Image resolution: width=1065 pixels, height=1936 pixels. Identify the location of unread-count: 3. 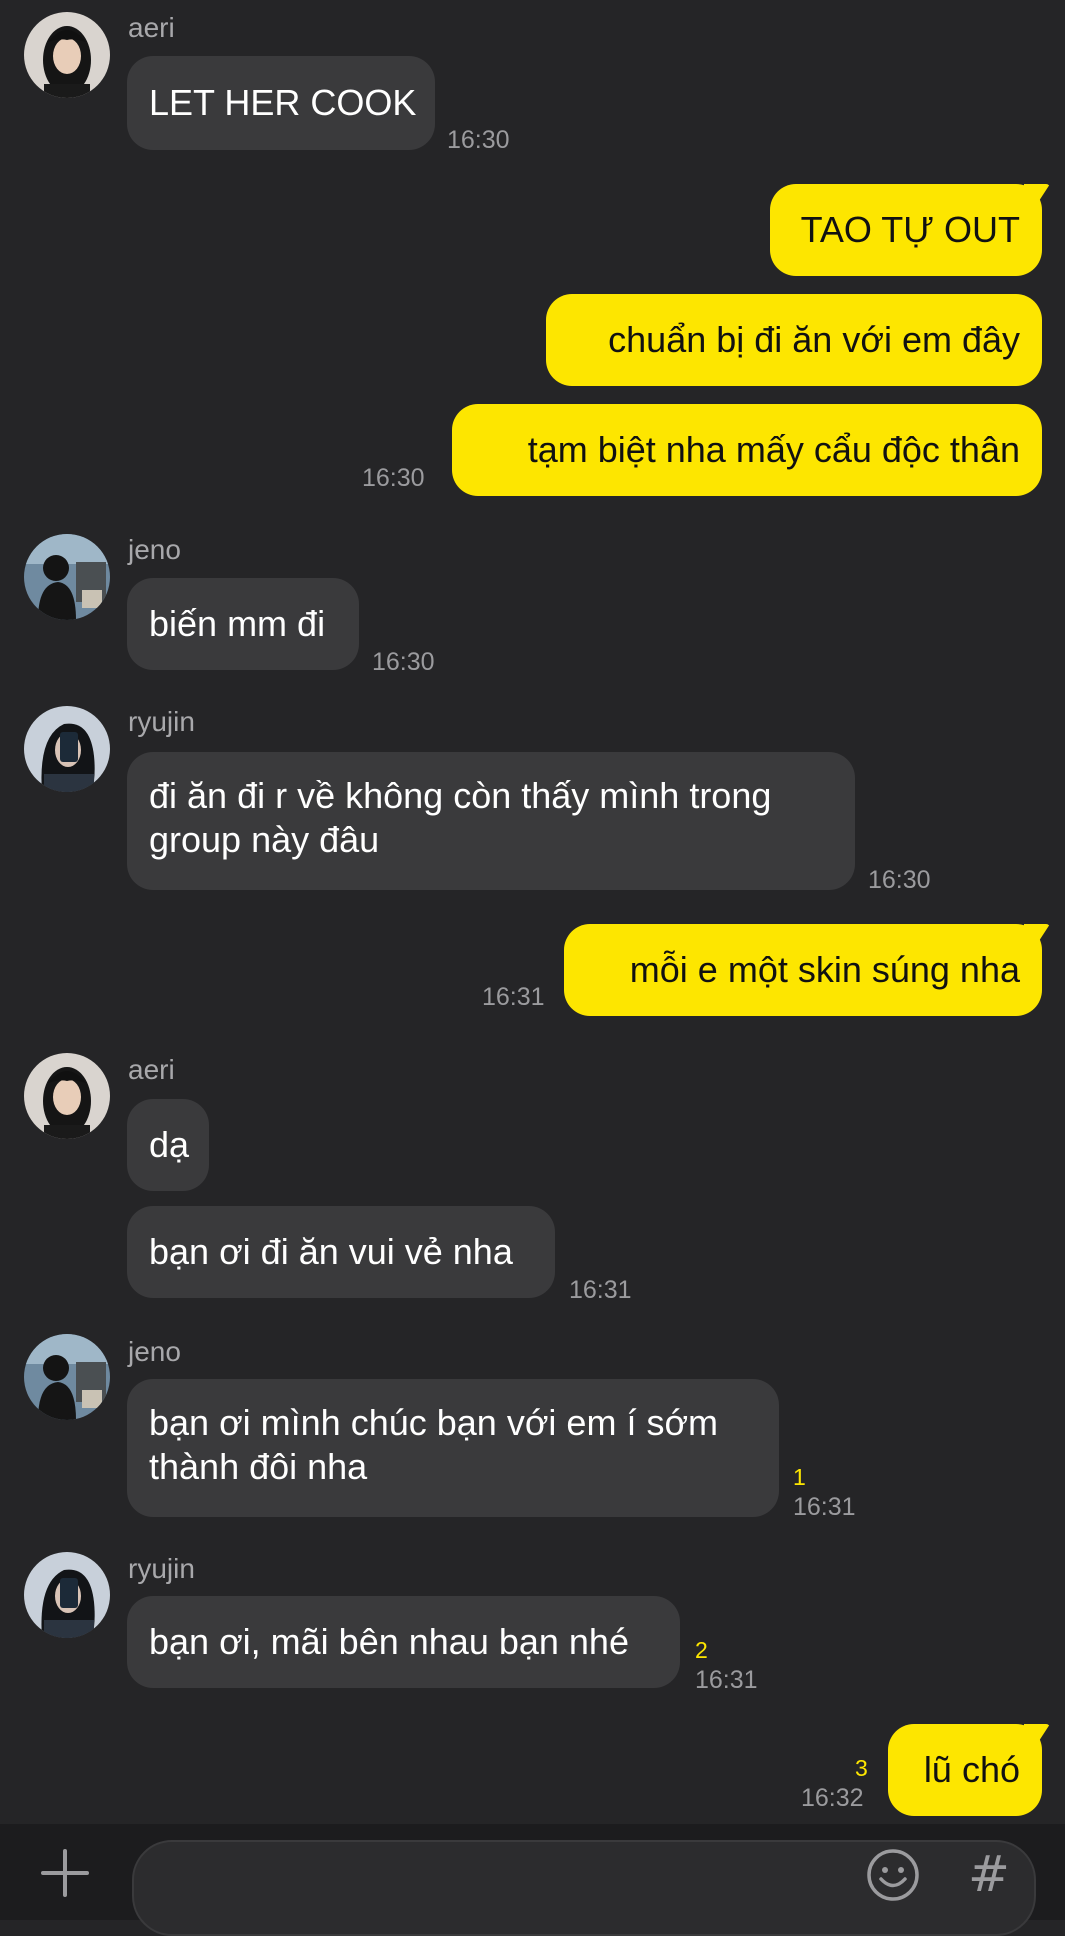
(861, 1768).